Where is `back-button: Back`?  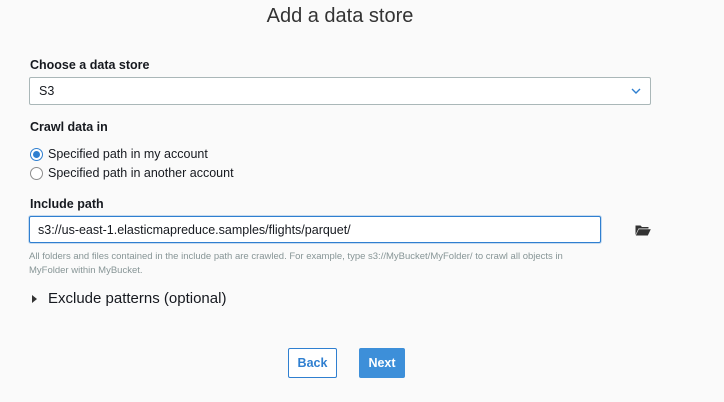 back-button: Back is located at coordinates (312, 363).